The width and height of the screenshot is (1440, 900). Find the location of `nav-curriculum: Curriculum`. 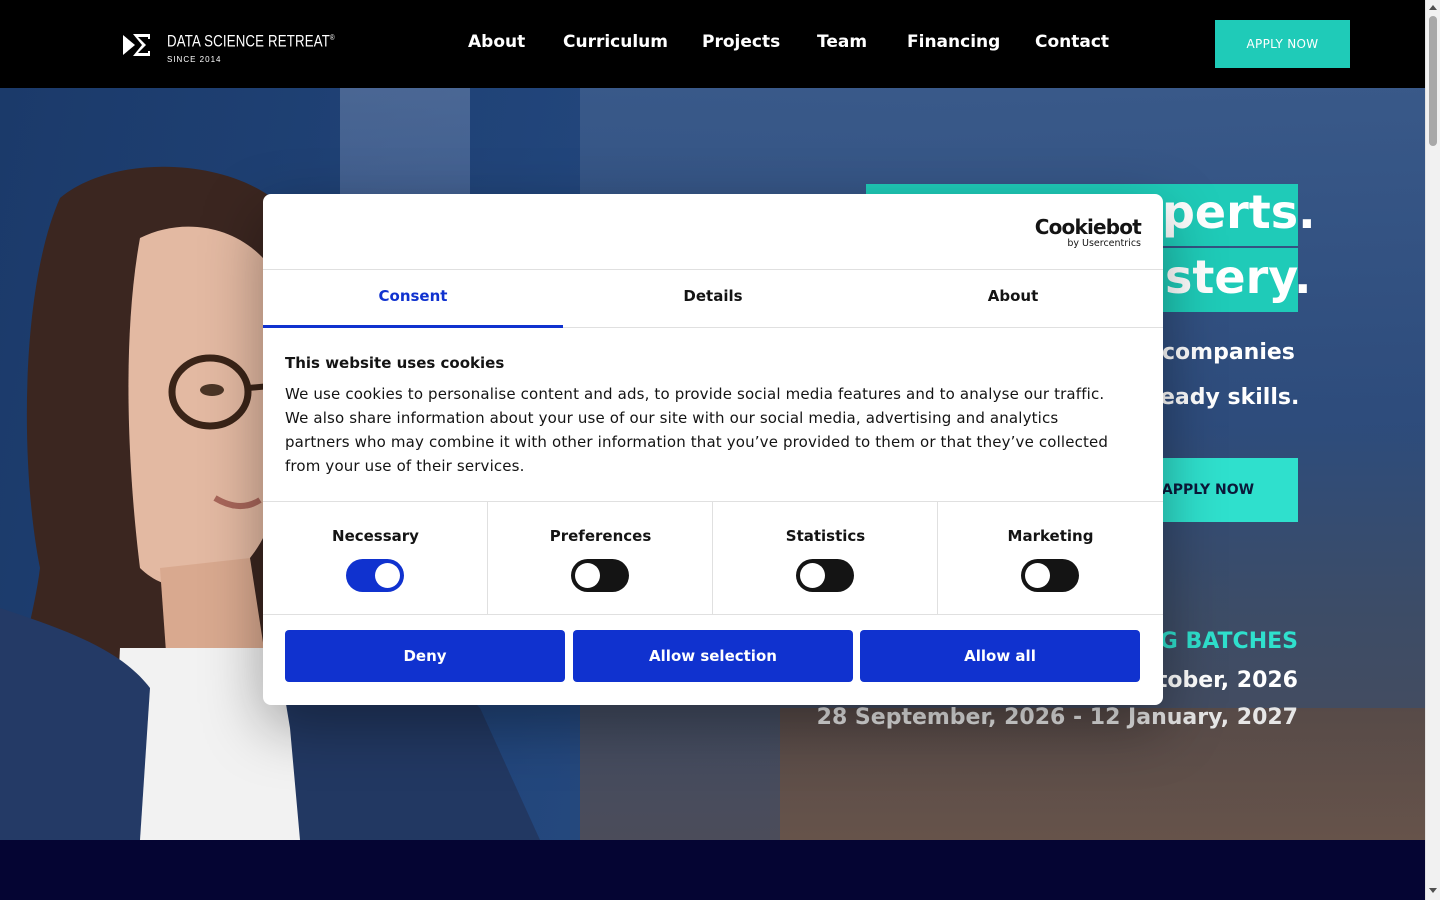

nav-curriculum: Curriculum is located at coordinates (615, 42).